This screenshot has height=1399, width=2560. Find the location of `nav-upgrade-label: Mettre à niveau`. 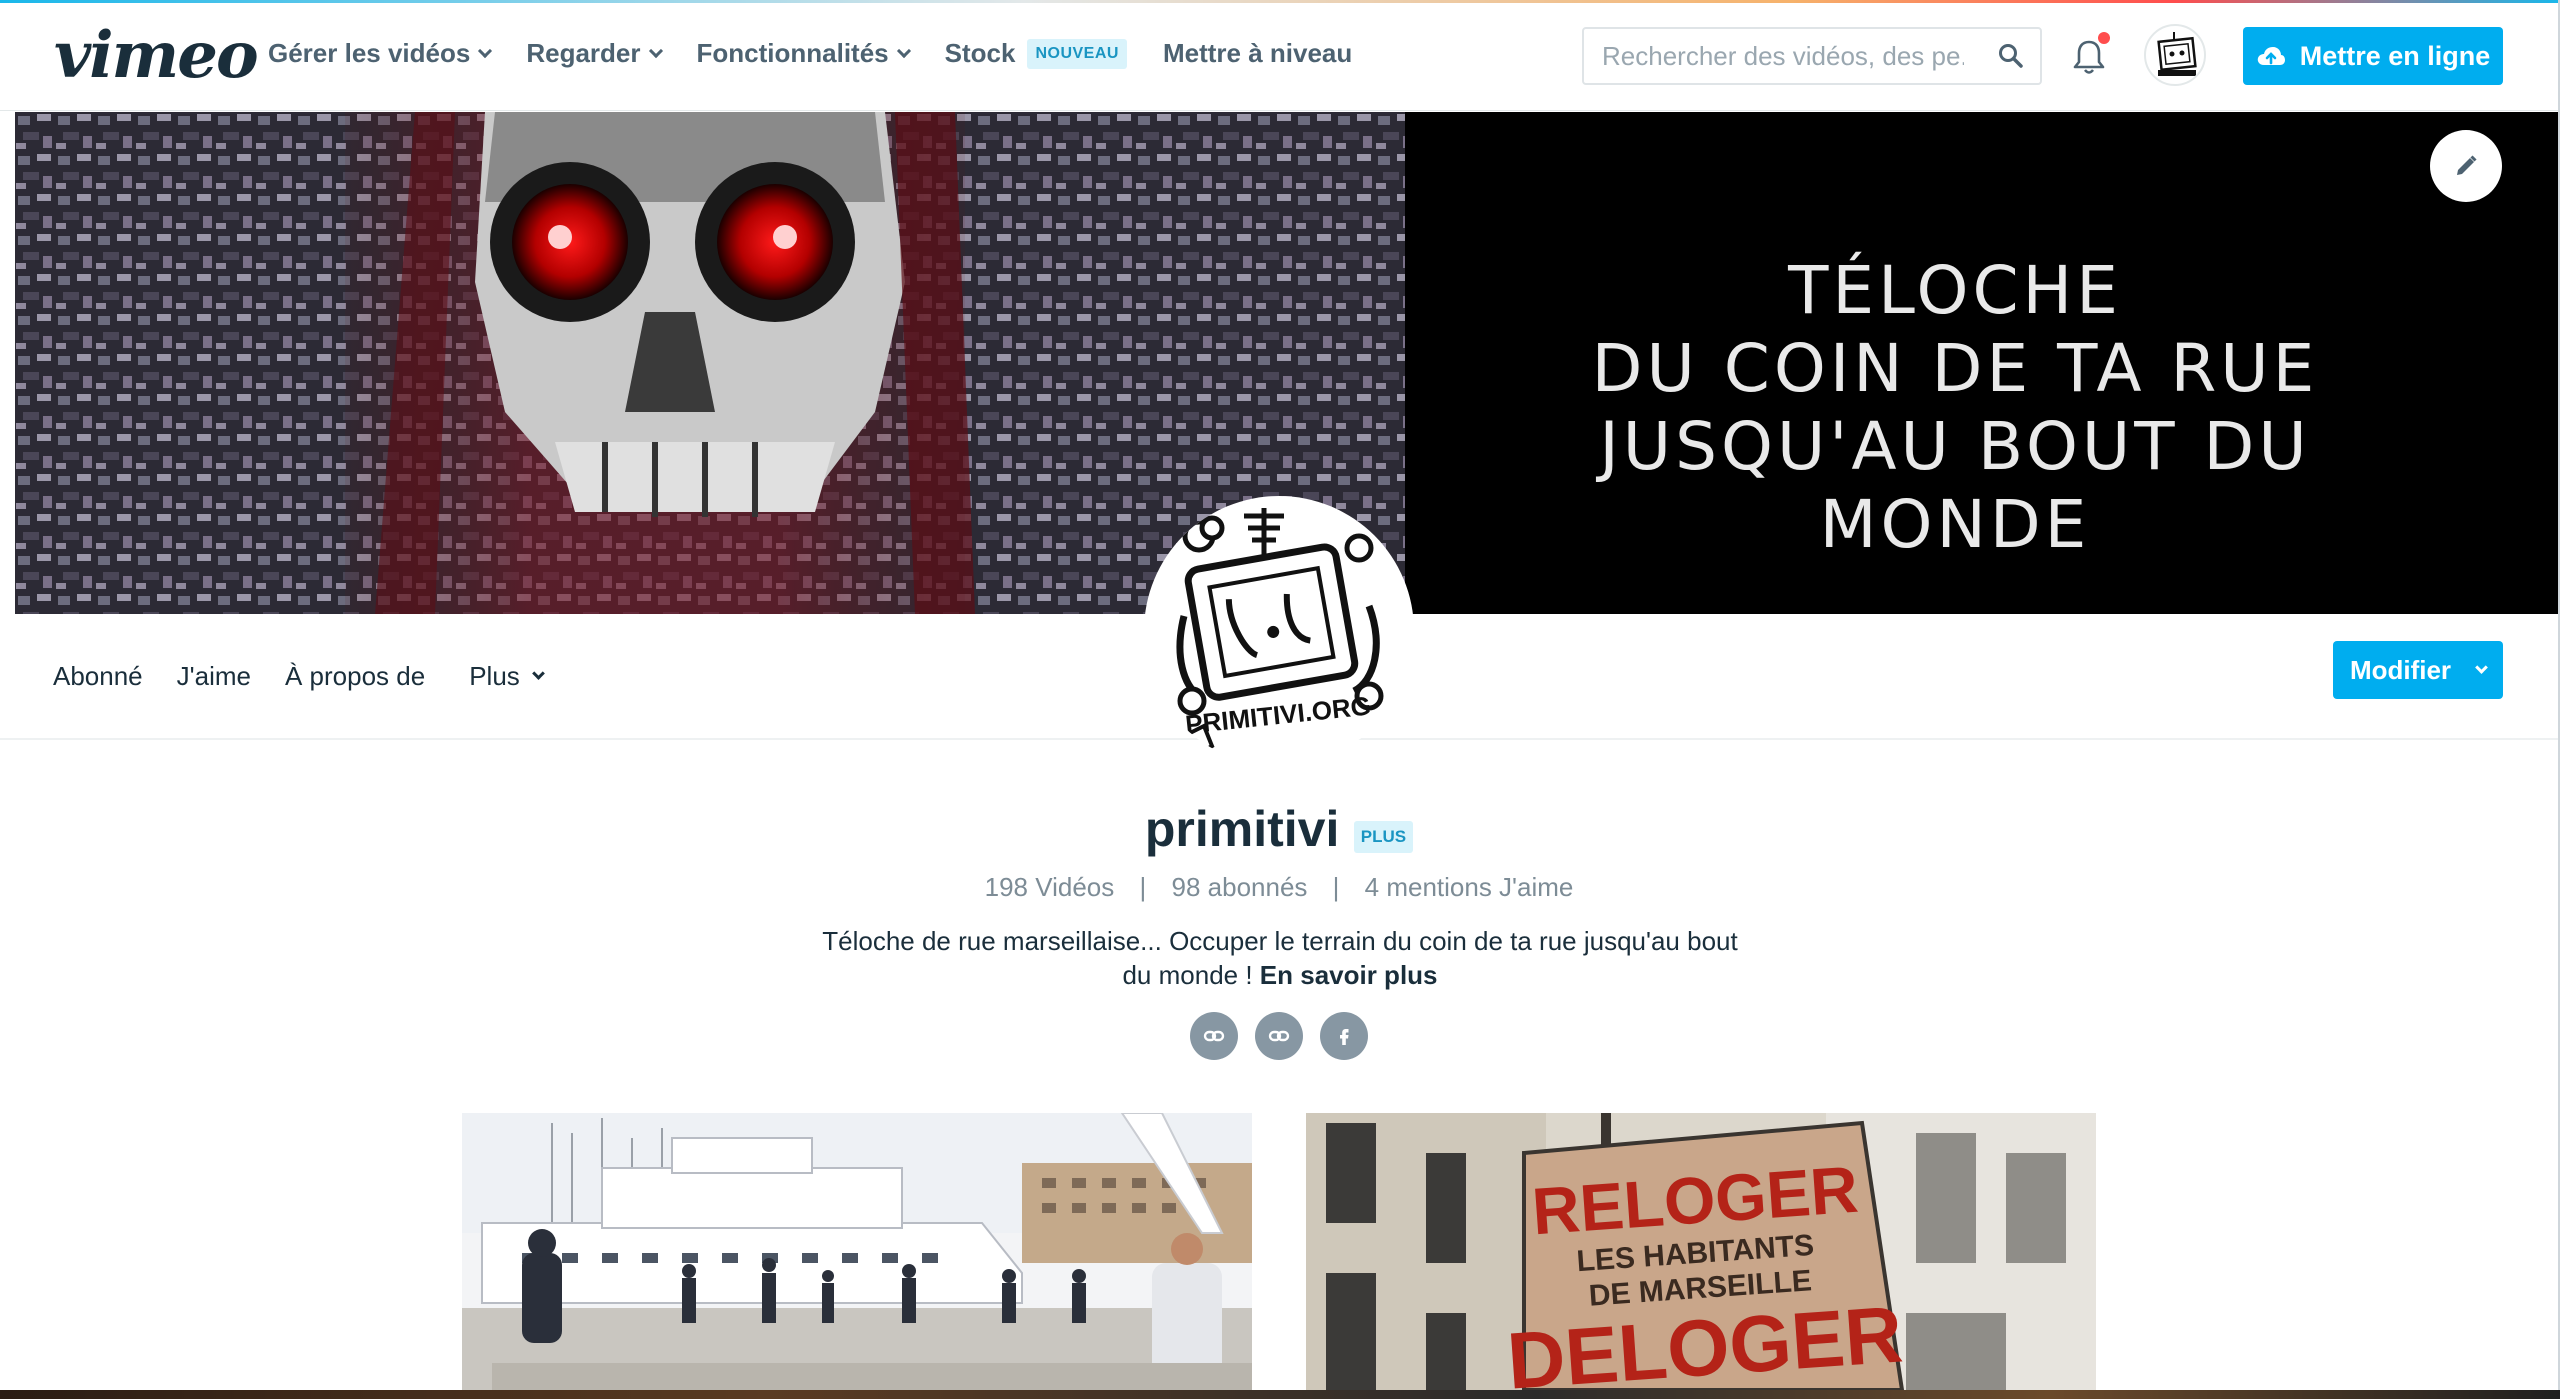

nav-upgrade-label: Mettre à niveau is located at coordinates (1257, 53).